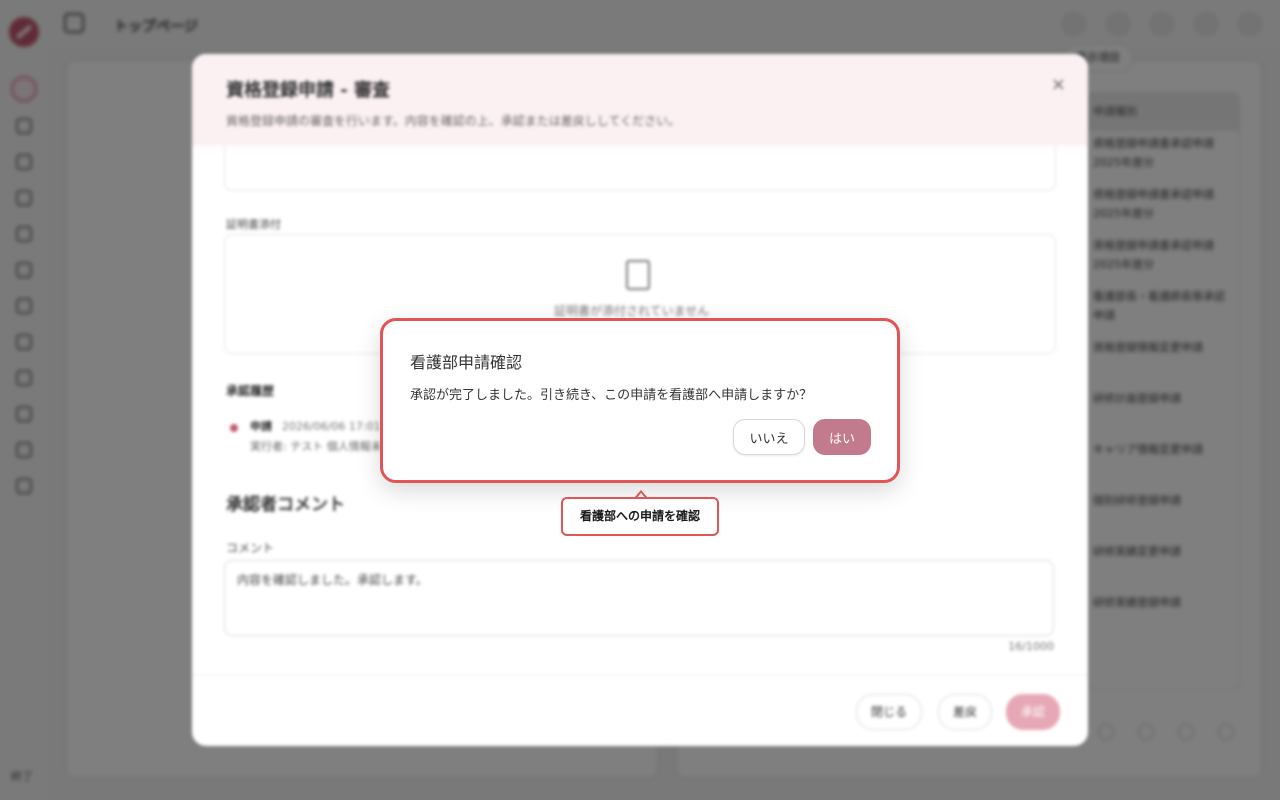 The image size is (1280, 800). I want to click on yes-button: はい, so click(842, 437).